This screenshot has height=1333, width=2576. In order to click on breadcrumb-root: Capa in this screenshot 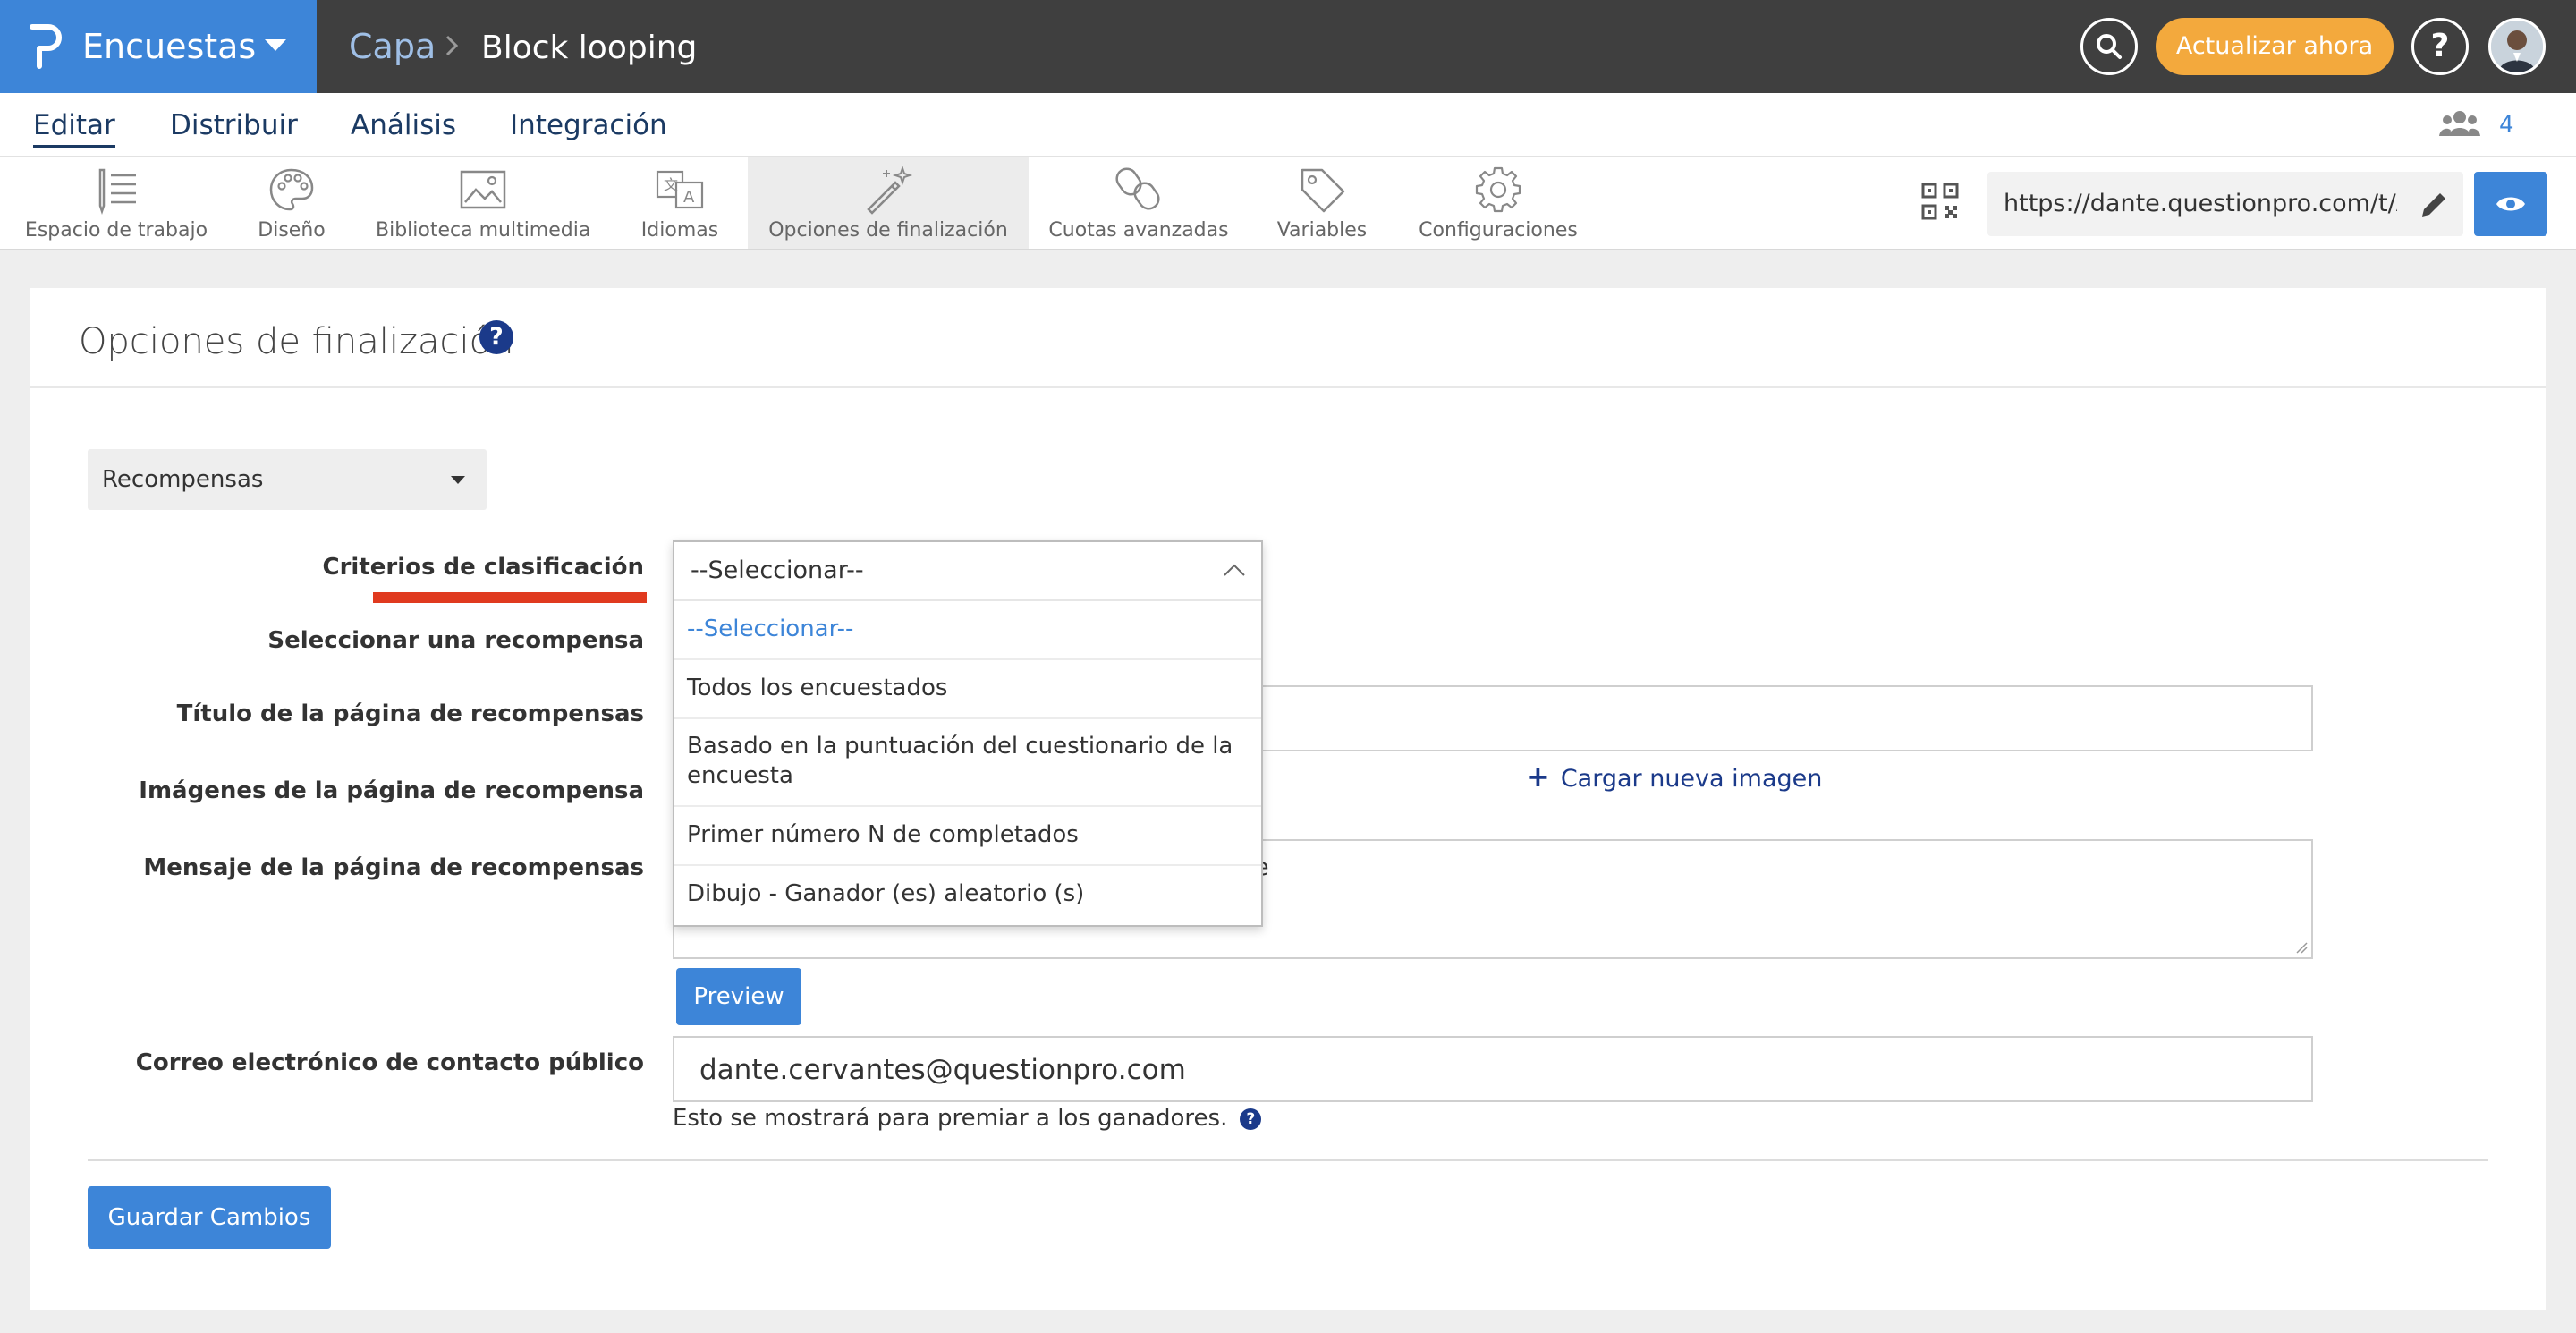, I will do `click(392, 46)`.